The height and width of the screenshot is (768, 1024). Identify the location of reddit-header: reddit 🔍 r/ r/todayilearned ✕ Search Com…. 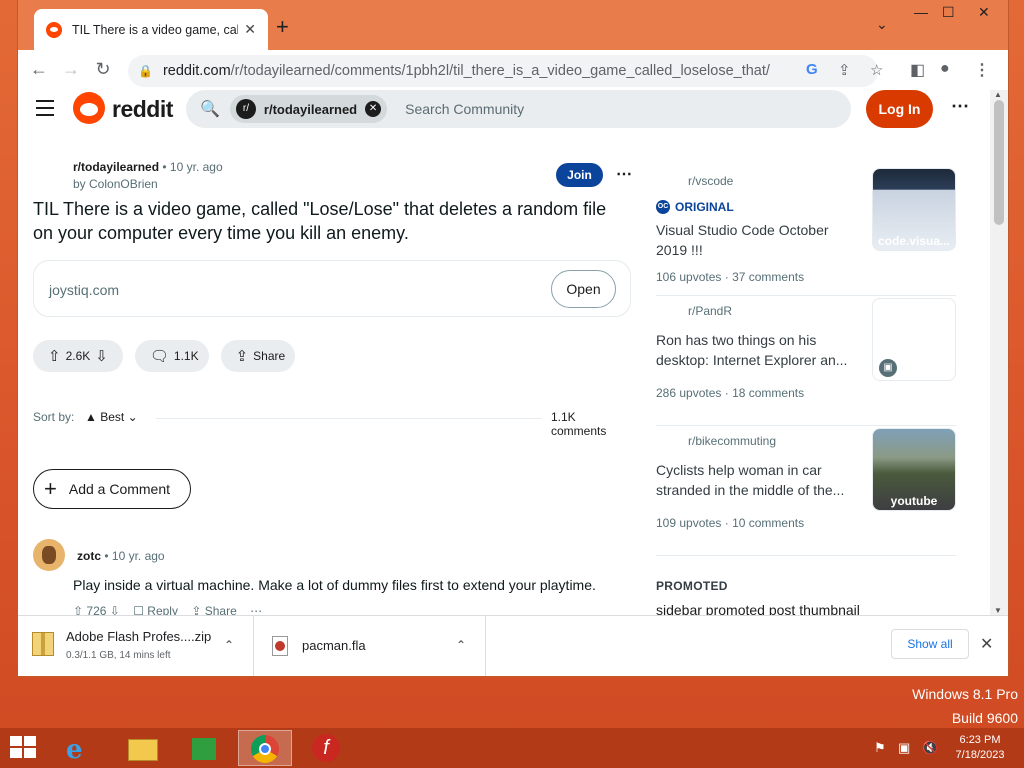
(504, 109).